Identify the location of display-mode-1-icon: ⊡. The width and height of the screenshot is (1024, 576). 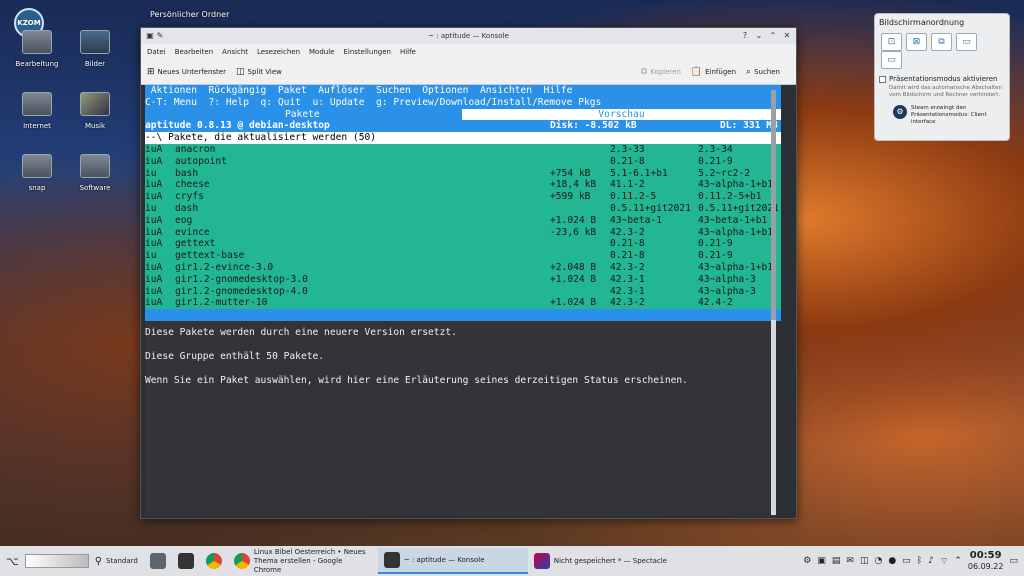
(891, 42).